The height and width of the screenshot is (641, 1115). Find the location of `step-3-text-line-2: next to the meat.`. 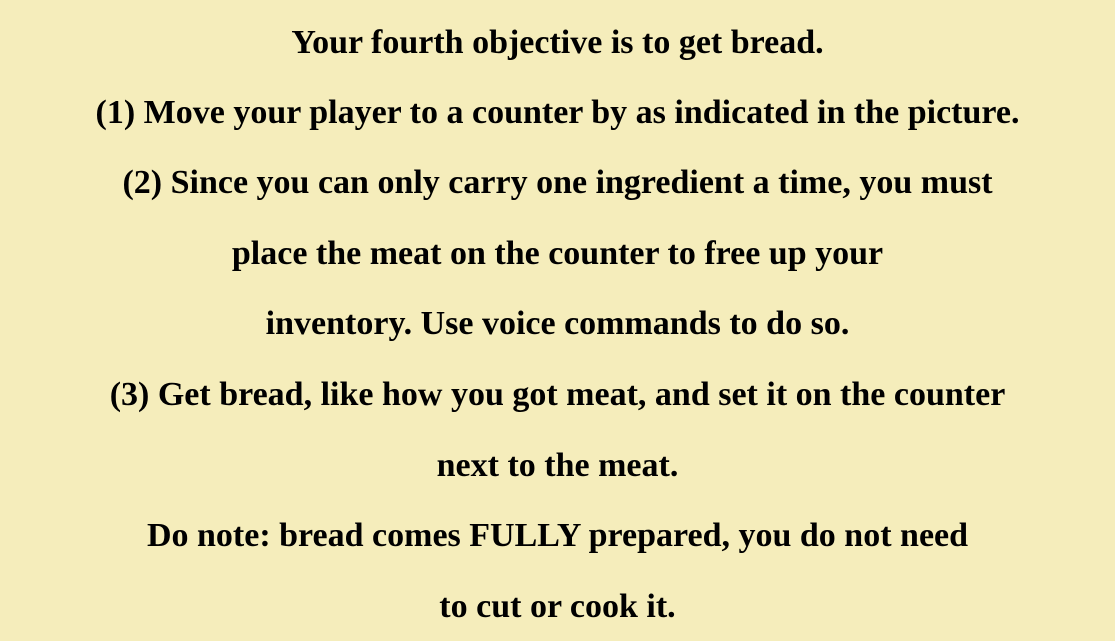

step-3-text-line-2: next to the meat. is located at coordinates (557, 465).